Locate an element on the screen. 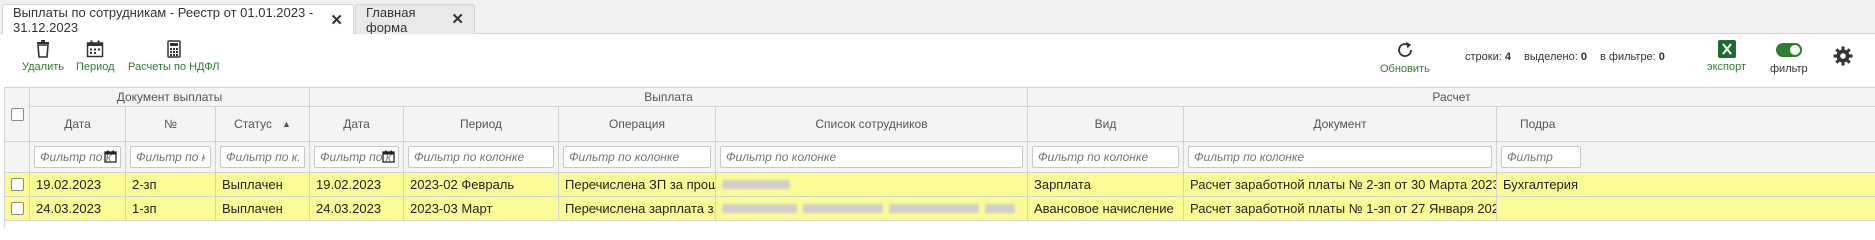 The height and width of the screenshot is (240, 1875). filter-cell-operation is located at coordinates (637, 157).